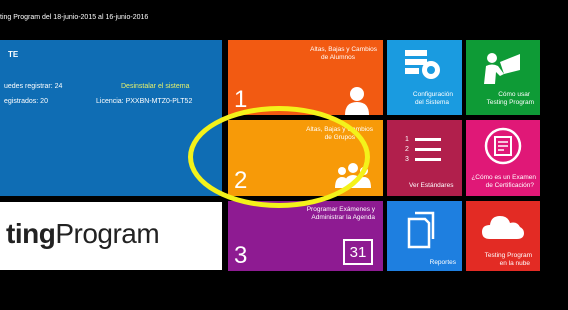 This screenshot has width=568, height=310. Describe the element at coordinates (33, 86) in the screenshot. I see `can-register-text: uedes registrar: 24` at that location.